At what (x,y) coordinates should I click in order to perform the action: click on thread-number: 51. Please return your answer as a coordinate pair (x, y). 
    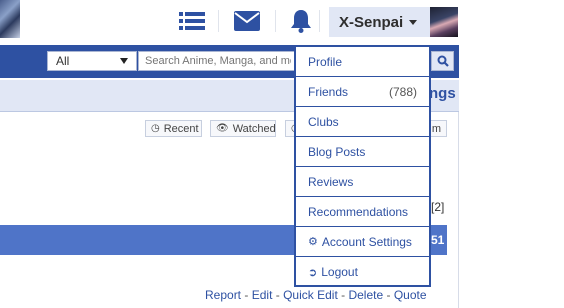
    Looking at the image, I should click on (438, 240).